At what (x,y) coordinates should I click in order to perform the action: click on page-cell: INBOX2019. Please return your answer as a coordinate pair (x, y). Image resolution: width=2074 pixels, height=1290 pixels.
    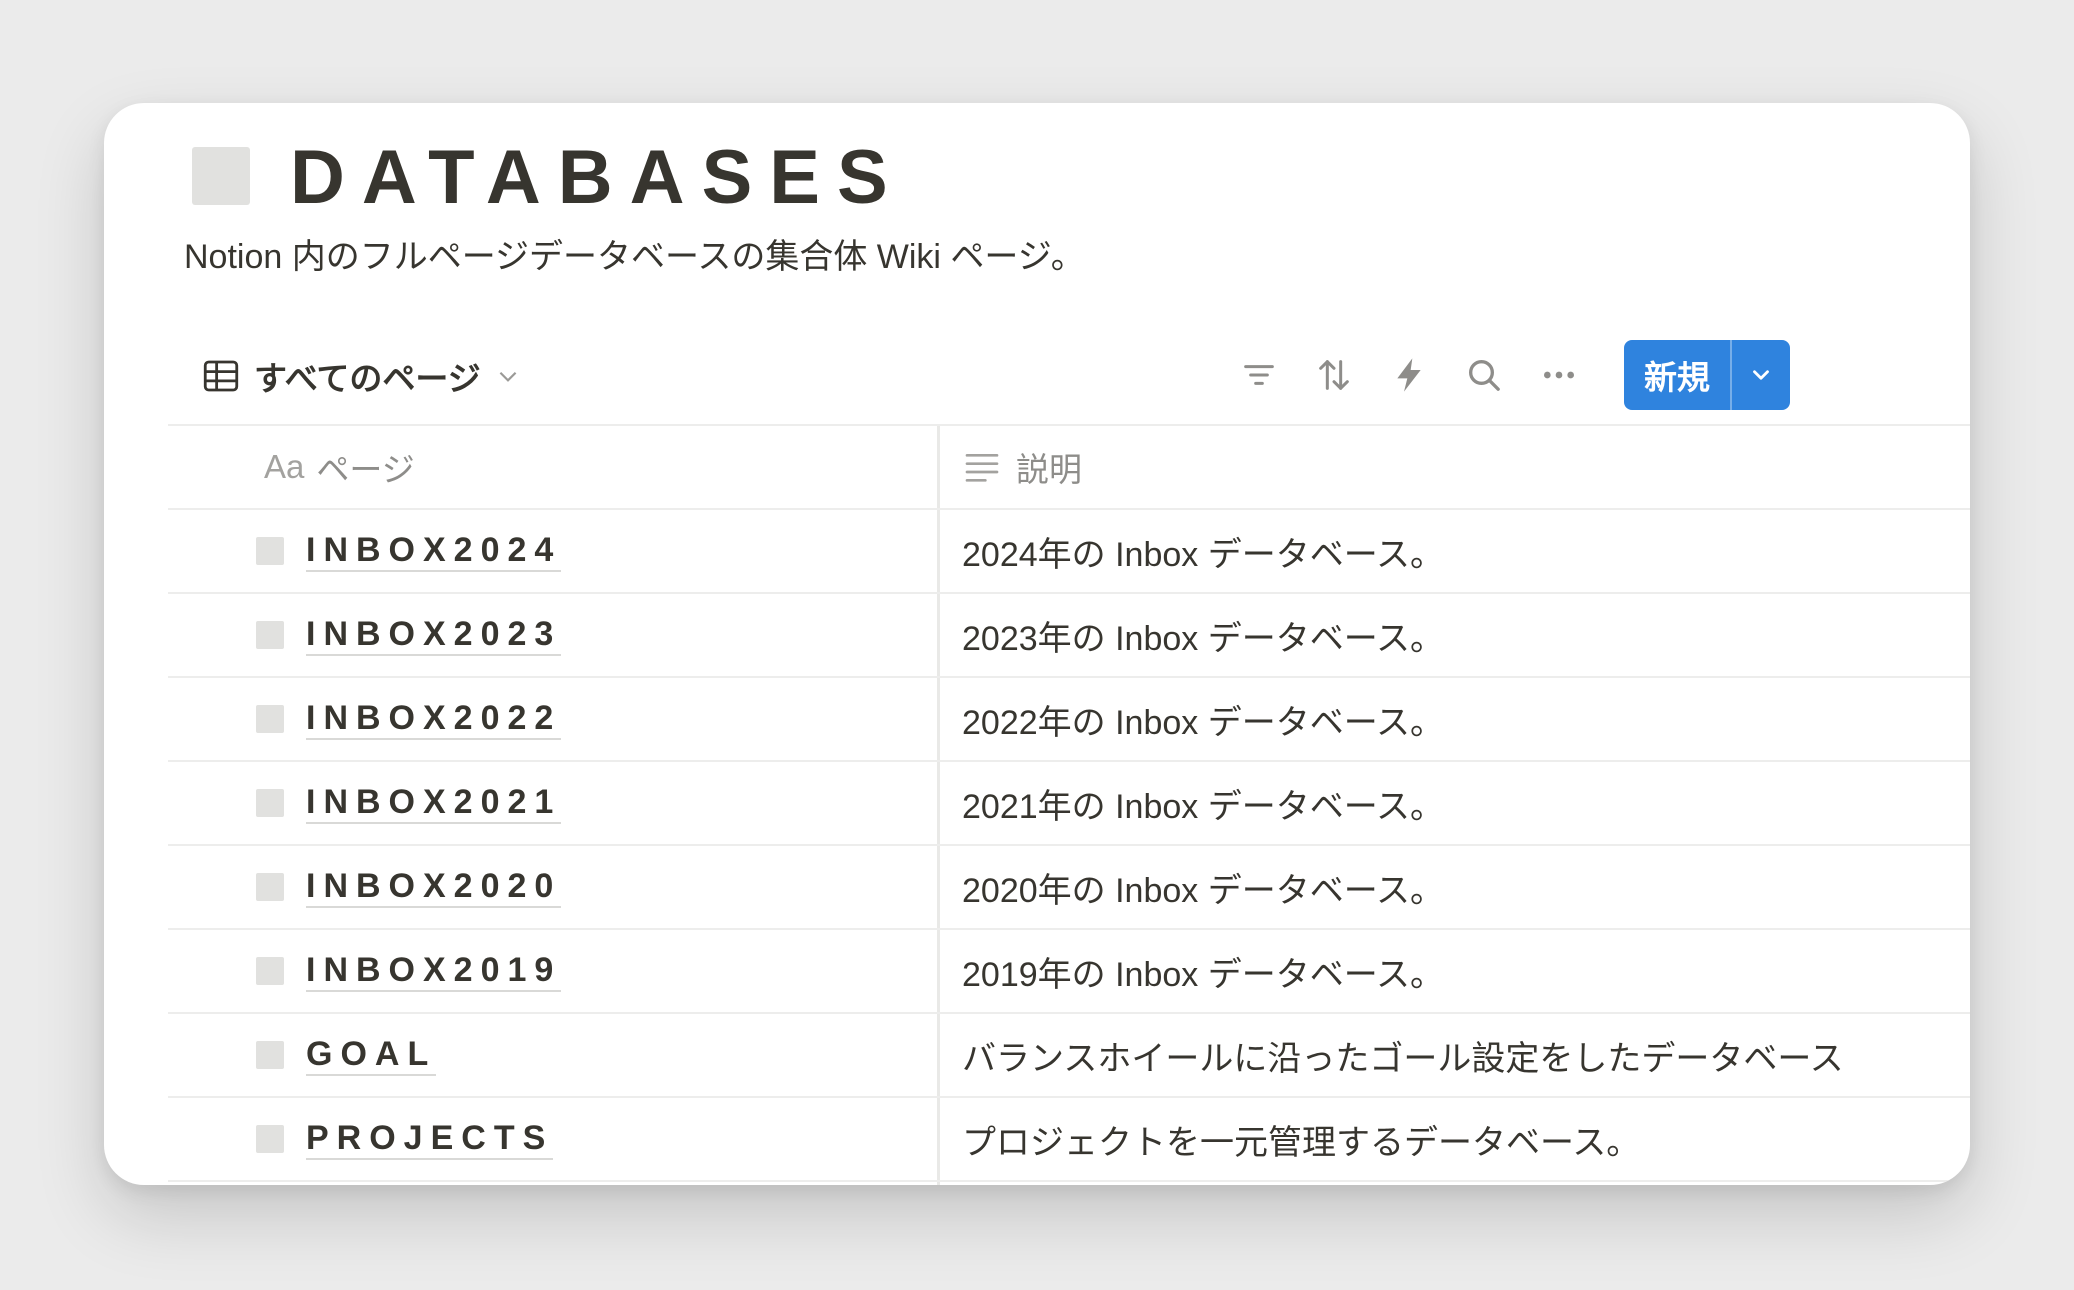
    Looking at the image, I should click on (554, 971).